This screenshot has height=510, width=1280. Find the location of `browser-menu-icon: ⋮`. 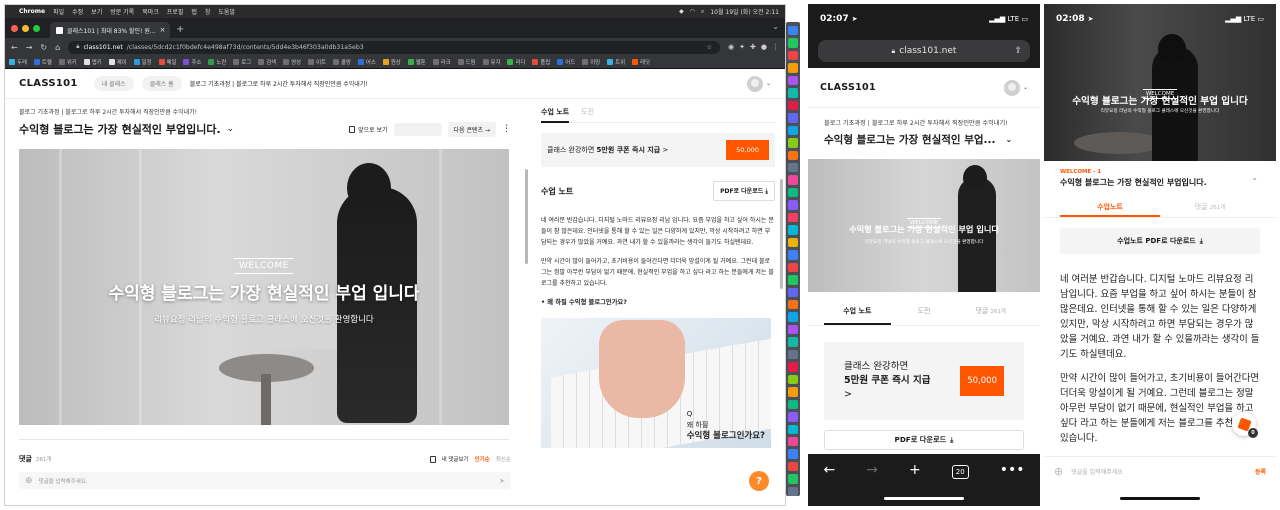

browser-menu-icon: ⋮ is located at coordinates (775, 47).